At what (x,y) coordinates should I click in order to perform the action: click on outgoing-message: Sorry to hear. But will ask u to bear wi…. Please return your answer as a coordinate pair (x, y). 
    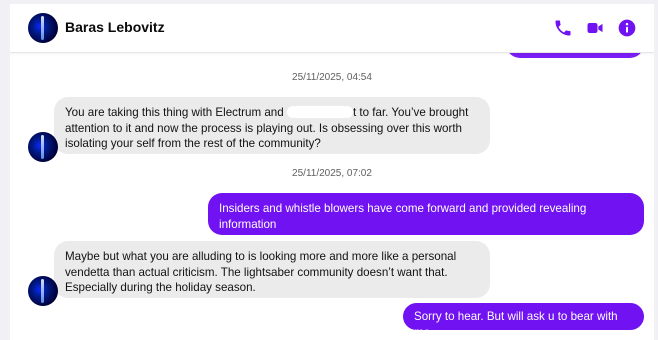
    Looking at the image, I should click on (523, 321).